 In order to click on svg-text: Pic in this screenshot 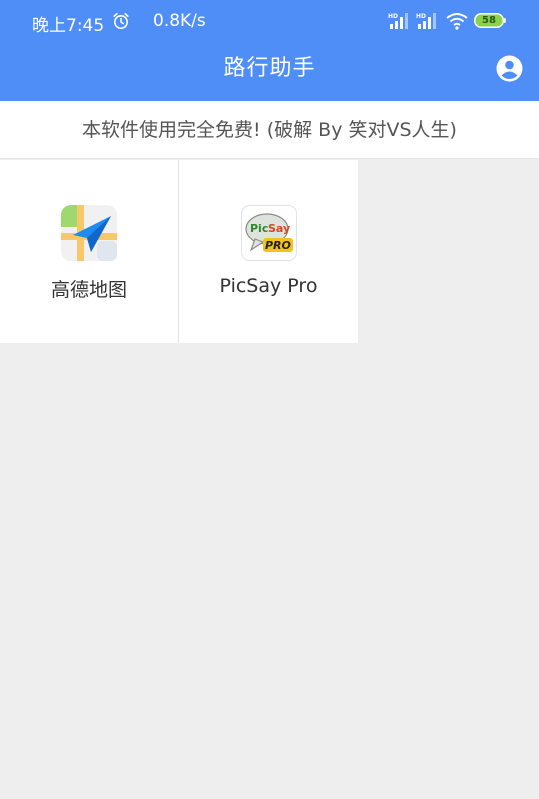, I will do `click(259, 228)`.